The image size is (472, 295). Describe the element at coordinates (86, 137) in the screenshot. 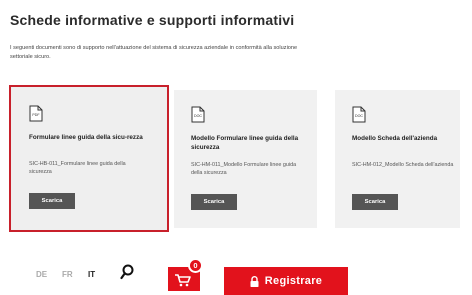

I see `card-title: Formulare linee guida della sicu-rezza` at that location.